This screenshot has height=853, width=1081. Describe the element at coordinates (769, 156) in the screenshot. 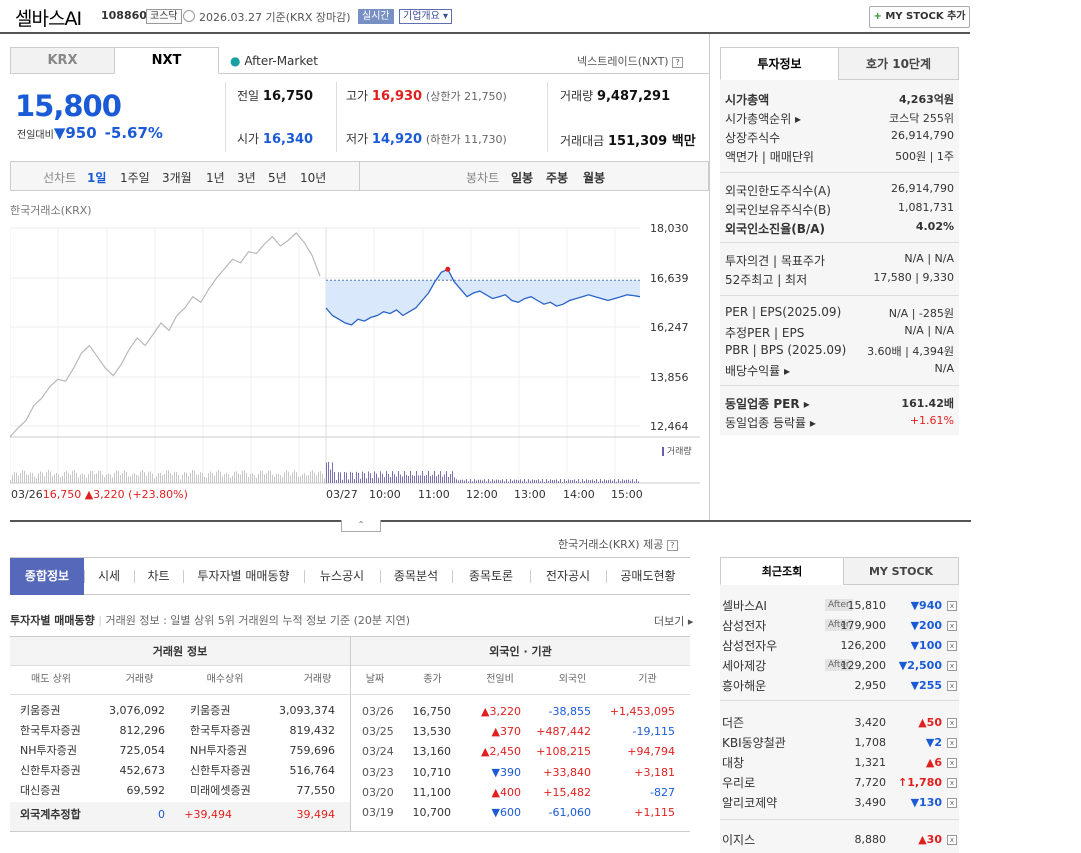

I see `info-key: 액면가 | 매매단위` at that location.